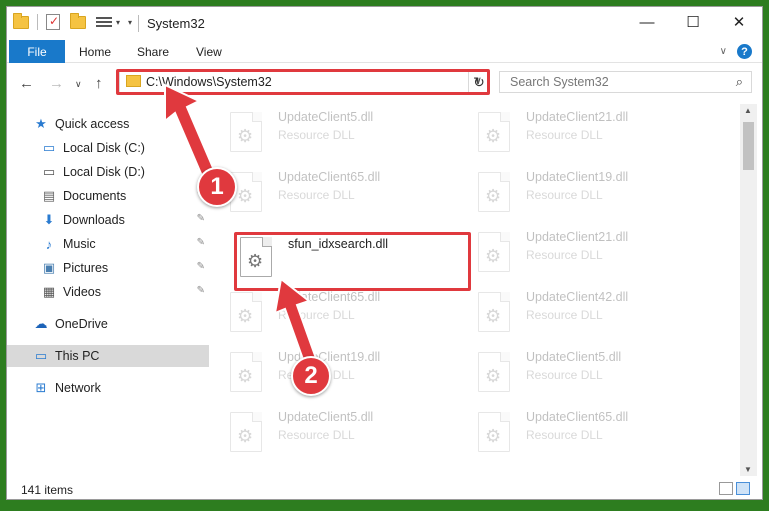  What do you see at coordinates (47, 490) in the screenshot?
I see `item-count: 141 items` at bounding box center [47, 490].